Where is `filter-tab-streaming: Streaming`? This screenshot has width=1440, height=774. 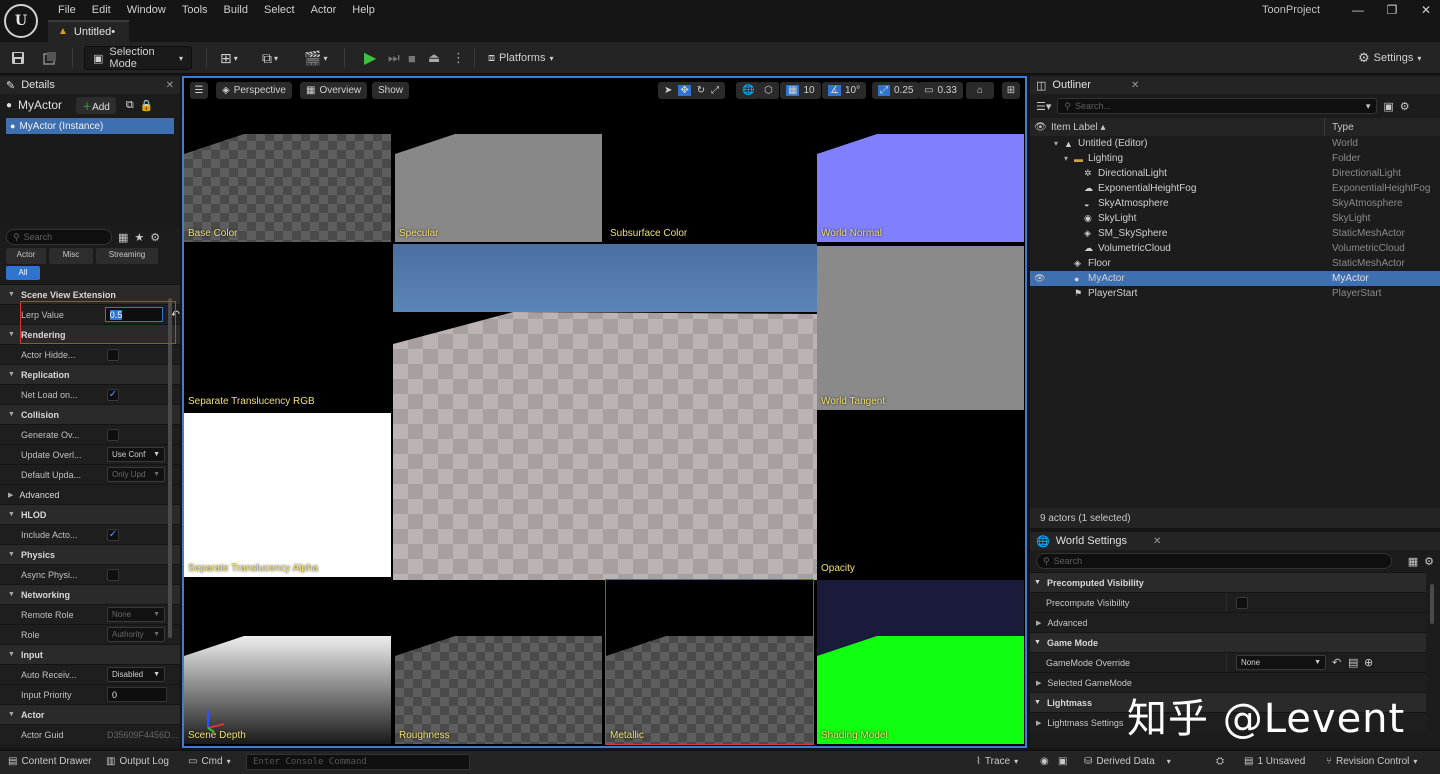
filter-tab-streaming: Streaming is located at coordinates (127, 256).